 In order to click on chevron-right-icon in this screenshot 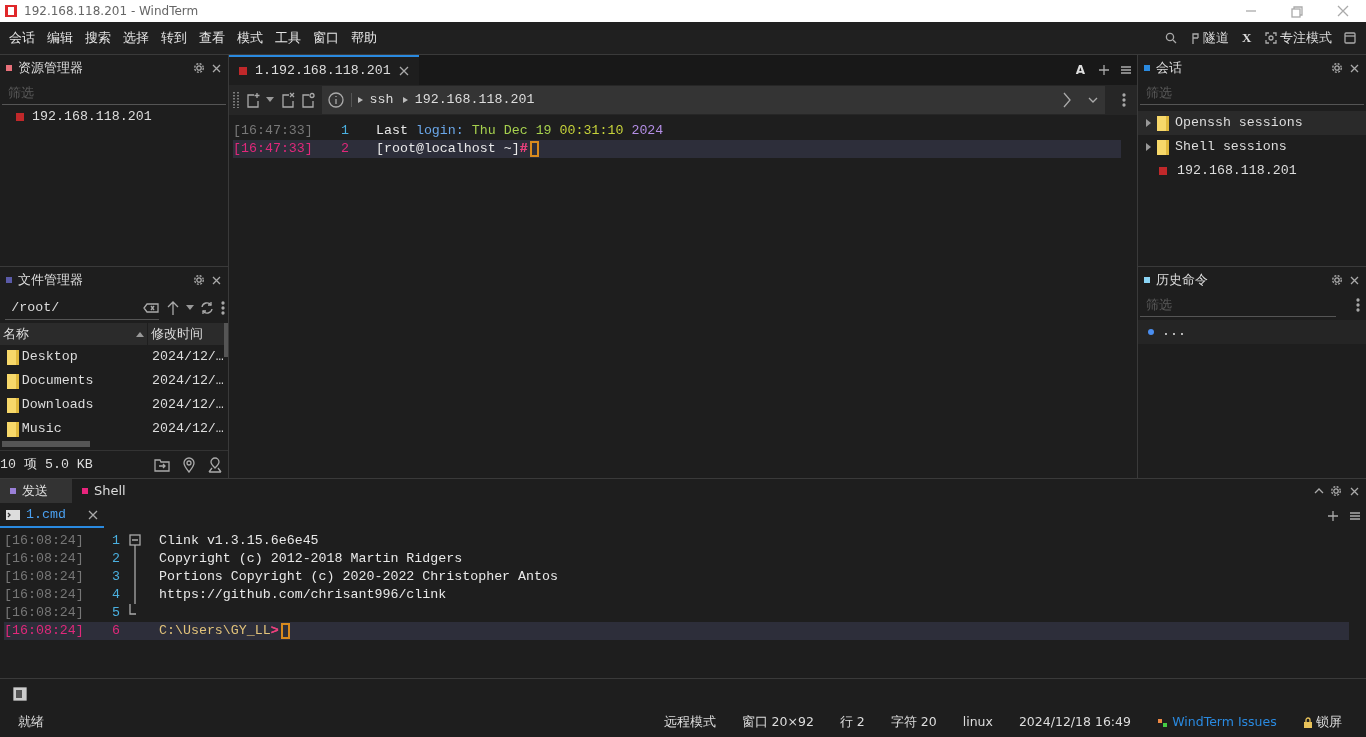, I will do `click(1066, 100)`.